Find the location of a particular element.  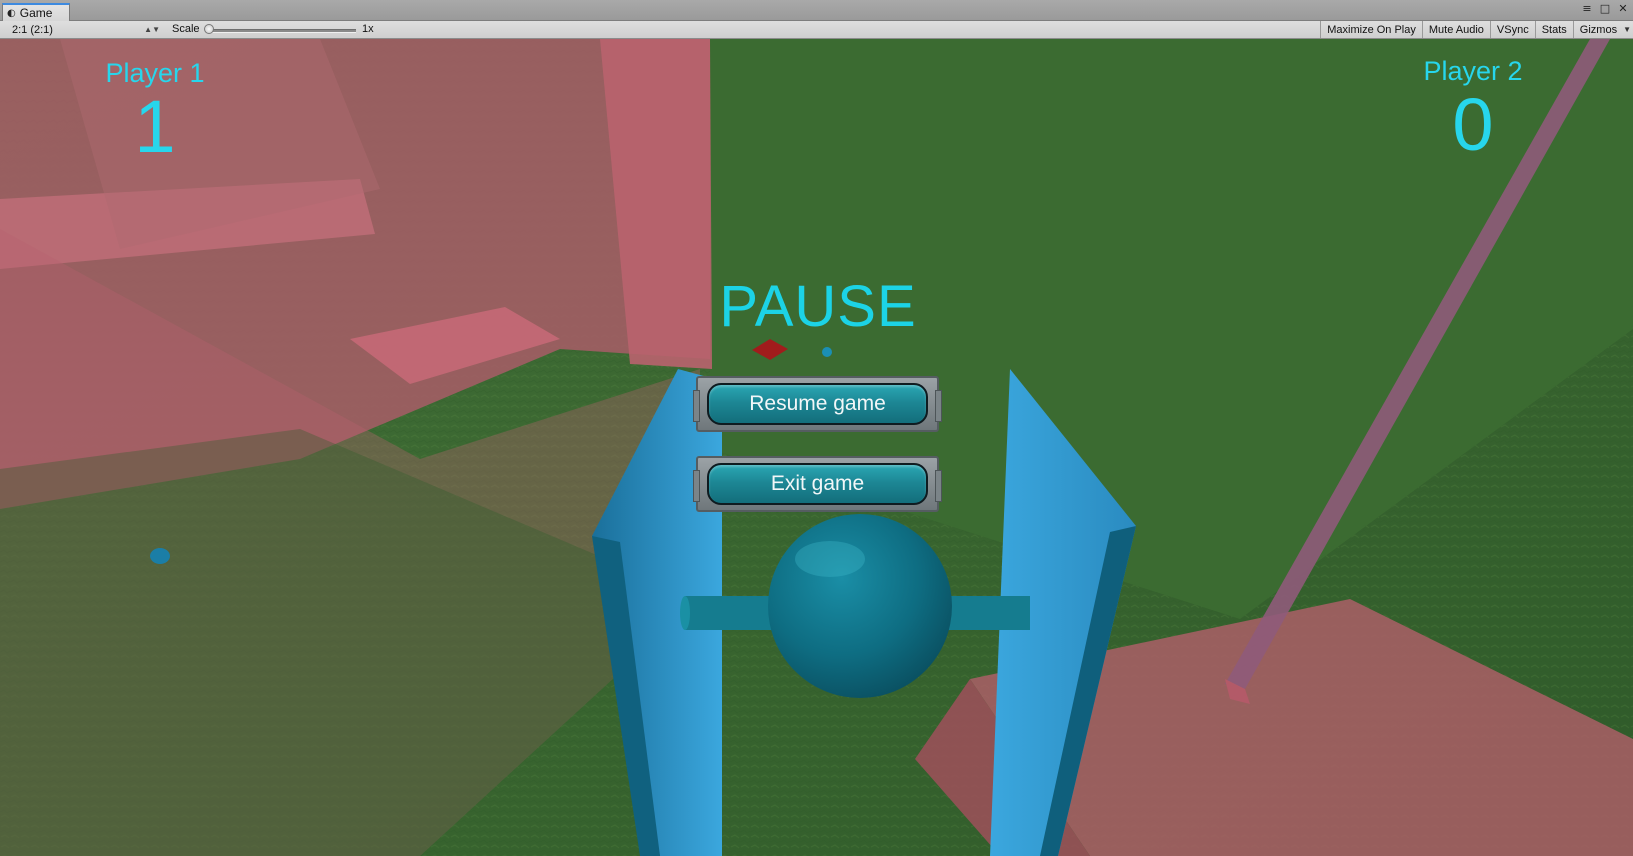

chevron-down-icon: ▼ is located at coordinates (1627, 29).